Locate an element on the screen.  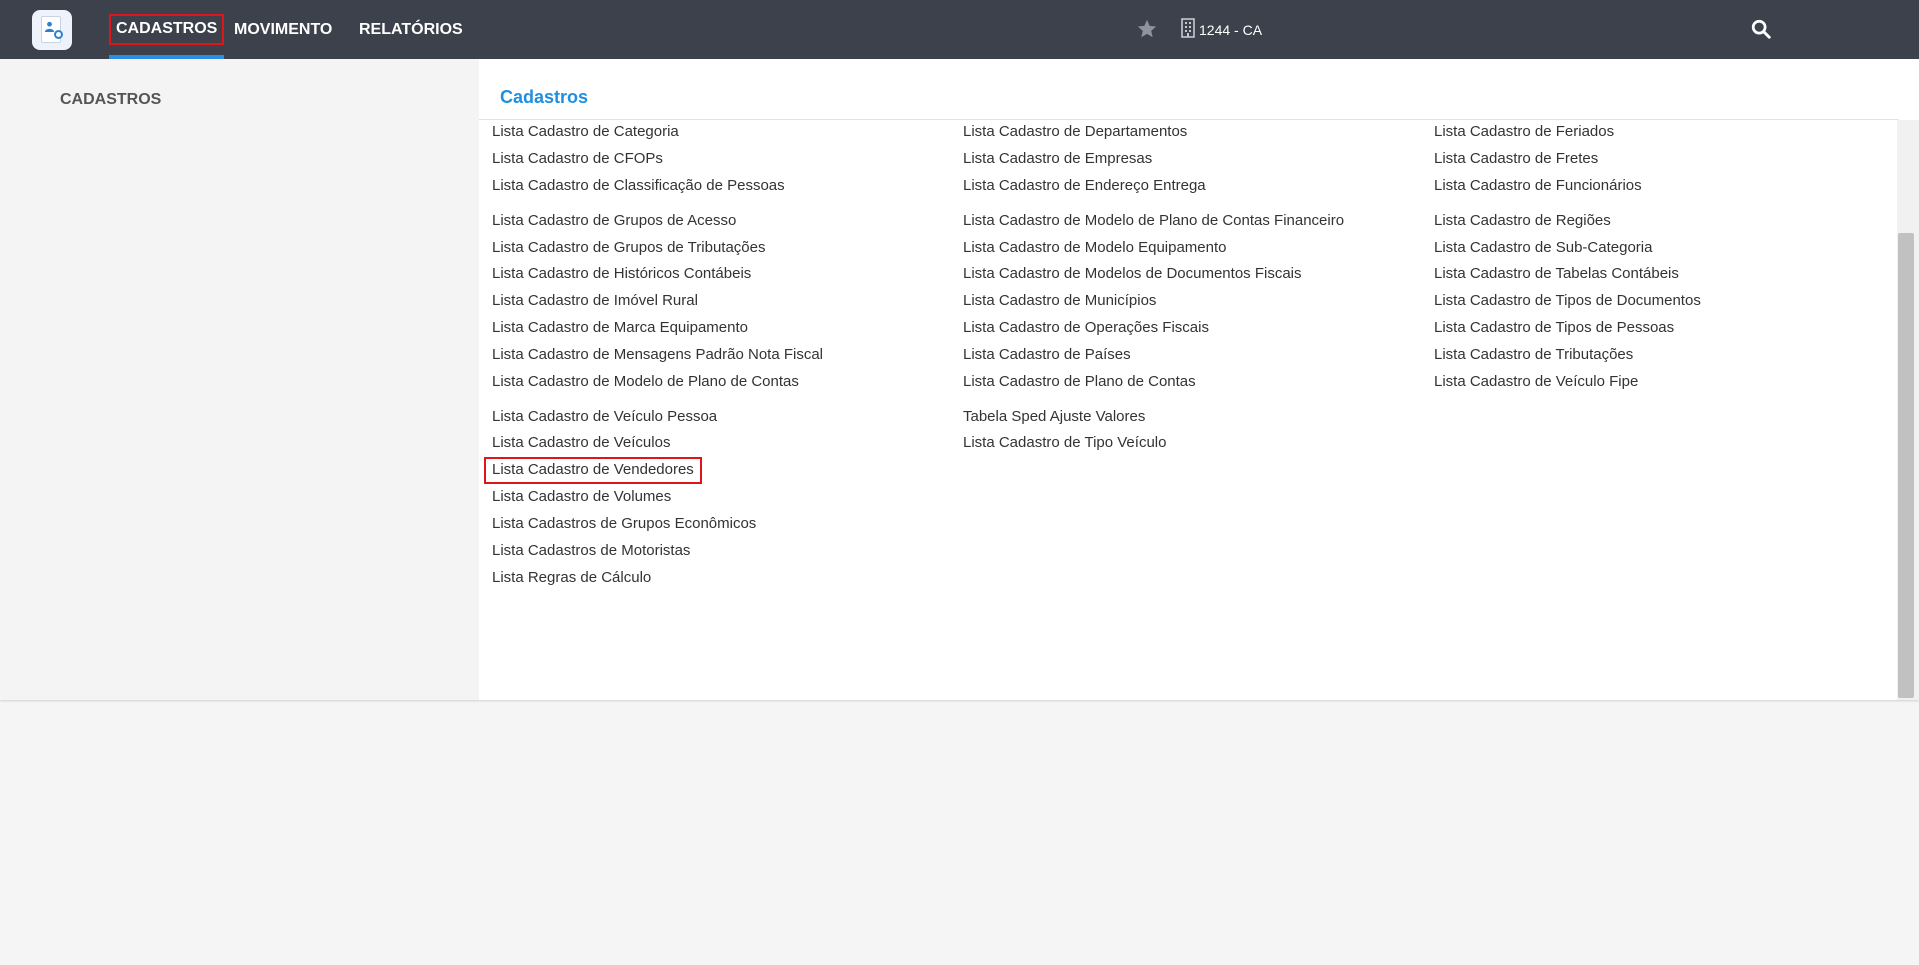
menu-item: Lista Cadastro de Imóvel Rural is located at coordinates (595, 301).